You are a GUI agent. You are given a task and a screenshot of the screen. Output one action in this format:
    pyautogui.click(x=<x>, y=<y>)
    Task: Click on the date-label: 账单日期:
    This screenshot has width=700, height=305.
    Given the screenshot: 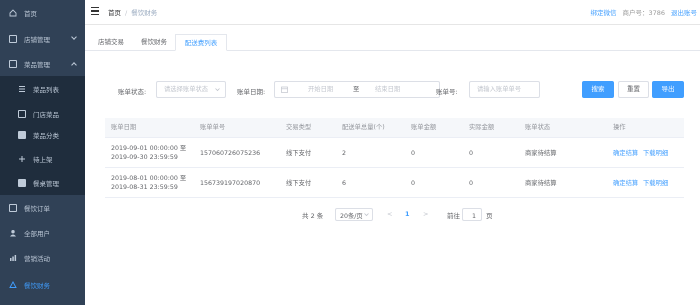 What is the action you would take?
    pyautogui.click(x=251, y=92)
    